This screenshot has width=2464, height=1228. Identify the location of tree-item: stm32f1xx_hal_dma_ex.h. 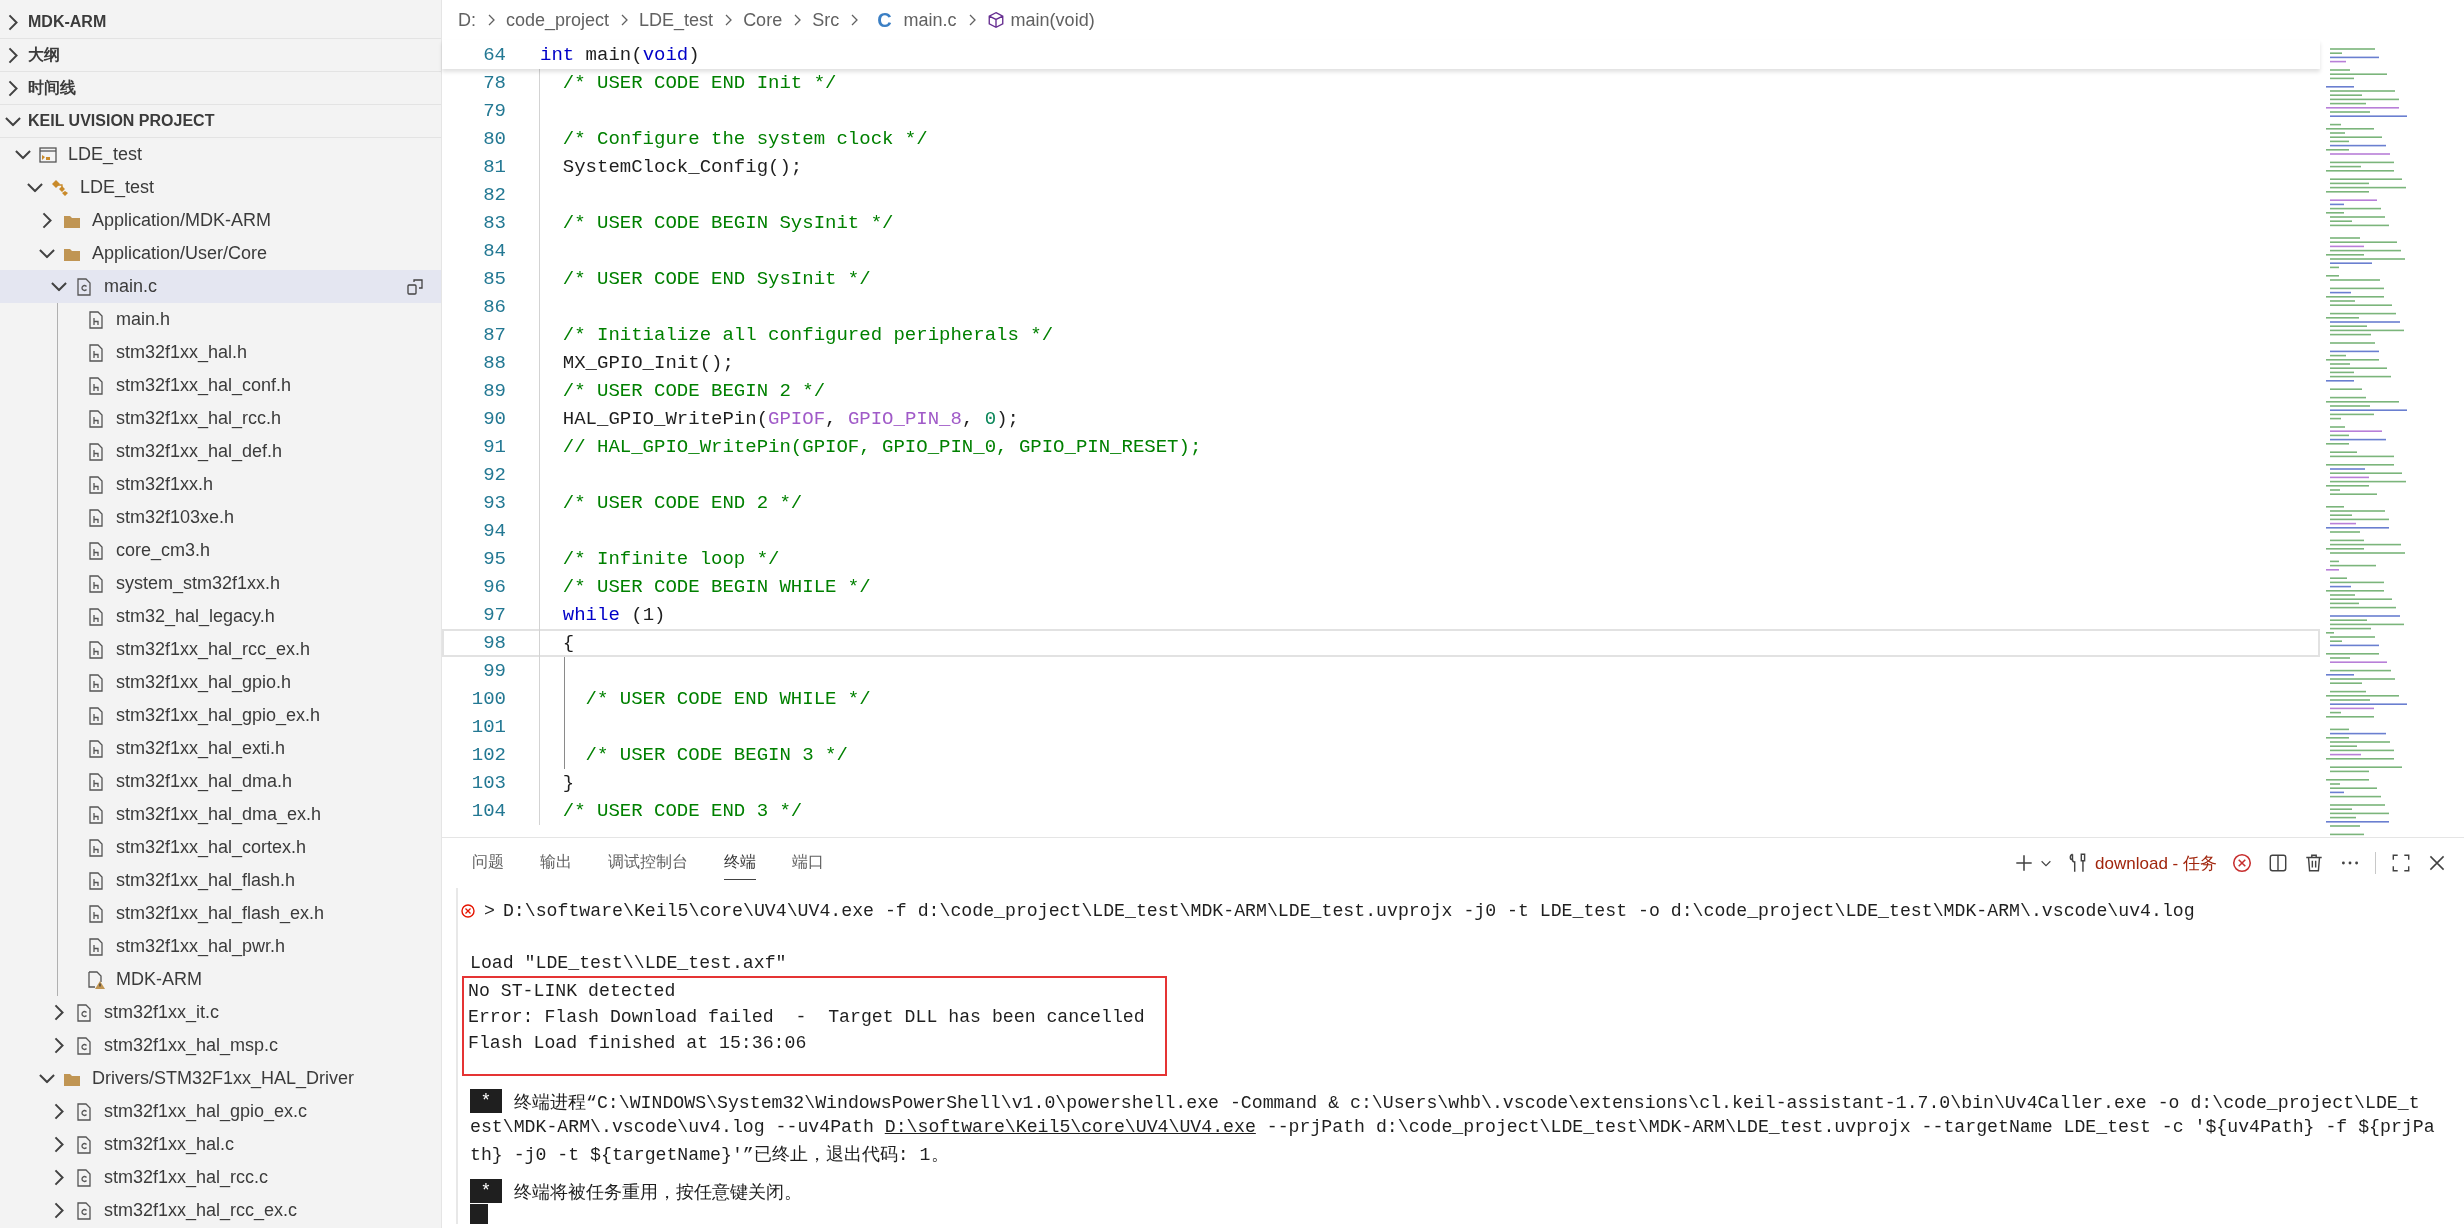
(220, 814).